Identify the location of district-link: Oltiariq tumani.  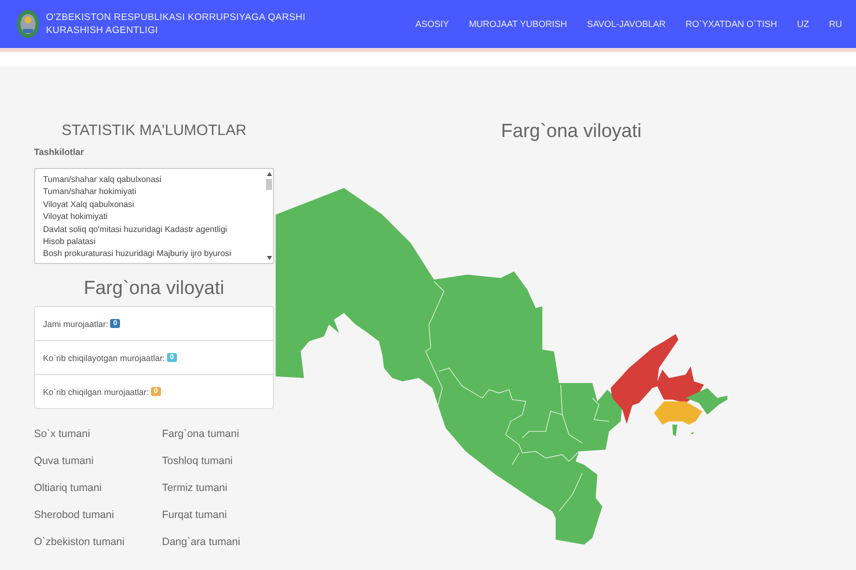
(98, 488).